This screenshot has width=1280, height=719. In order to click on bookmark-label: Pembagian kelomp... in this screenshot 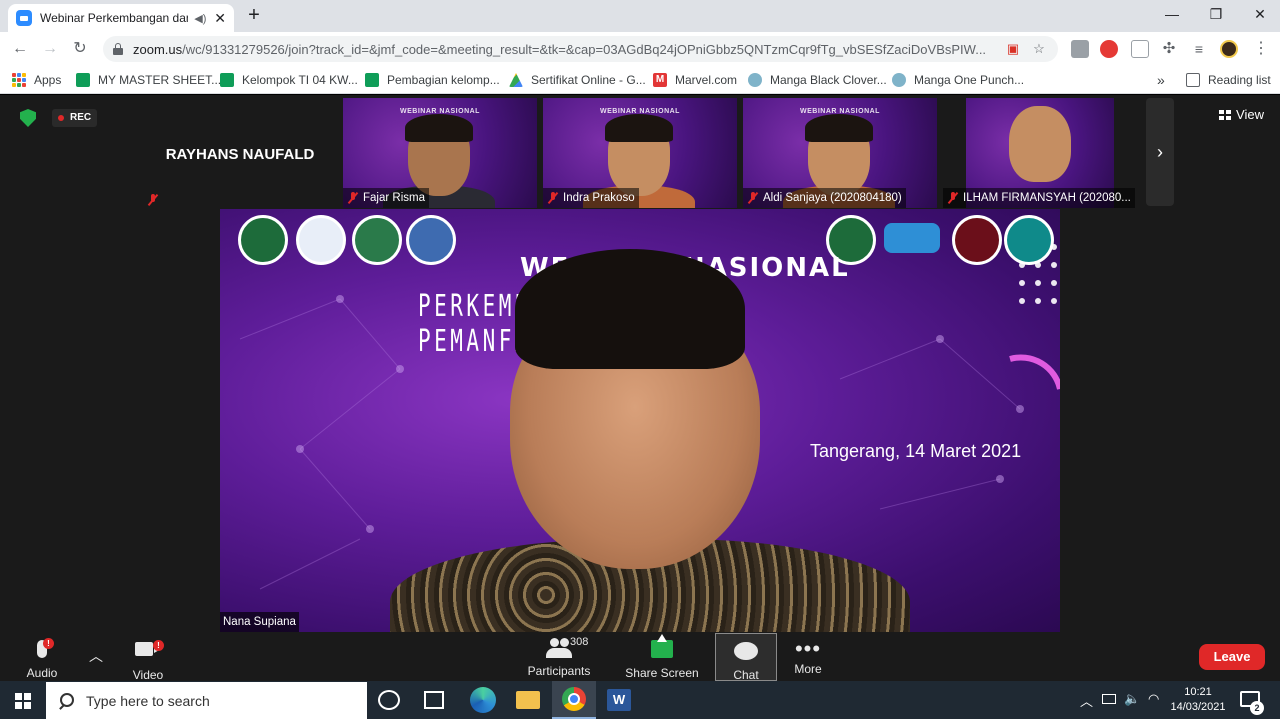, I will do `click(443, 80)`.